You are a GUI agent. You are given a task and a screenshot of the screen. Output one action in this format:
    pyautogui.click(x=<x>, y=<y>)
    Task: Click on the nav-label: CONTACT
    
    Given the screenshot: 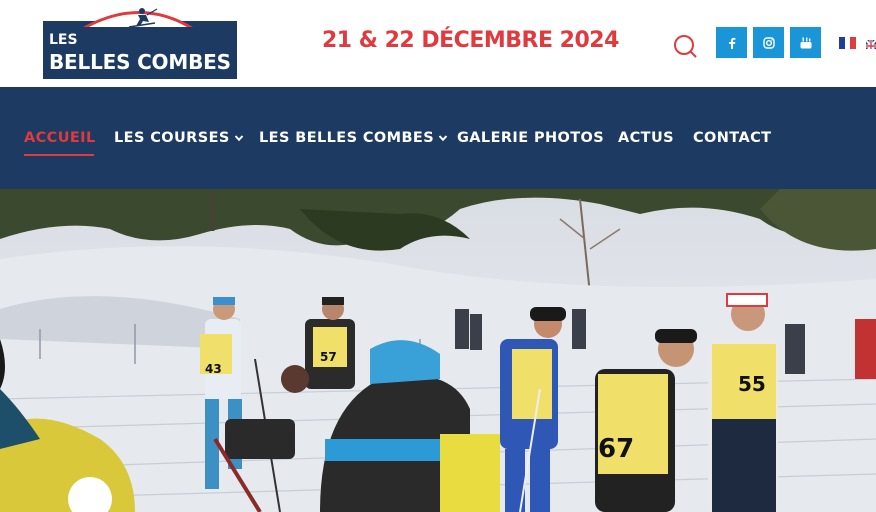 What is the action you would take?
    pyautogui.click(x=732, y=138)
    